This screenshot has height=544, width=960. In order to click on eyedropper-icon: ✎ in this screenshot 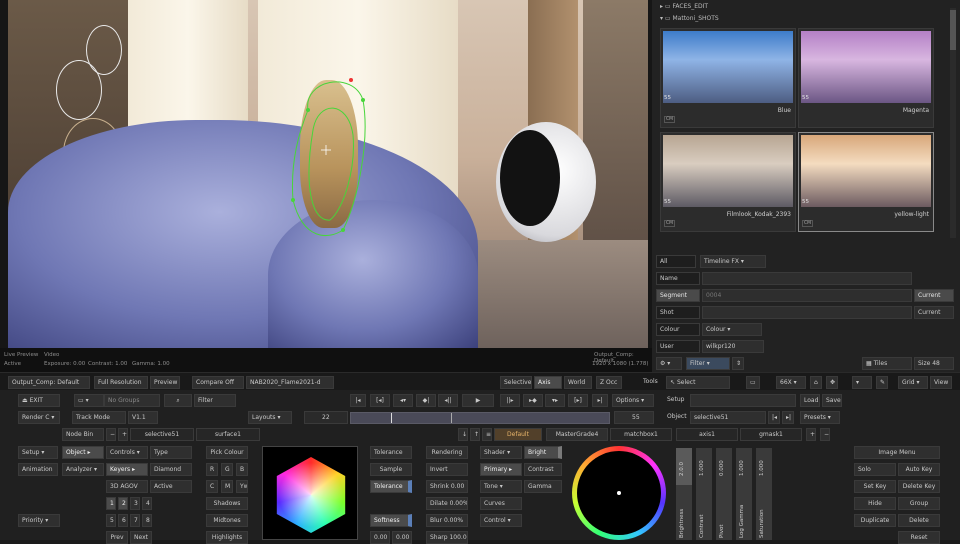, I will do `click(882, 382)`.